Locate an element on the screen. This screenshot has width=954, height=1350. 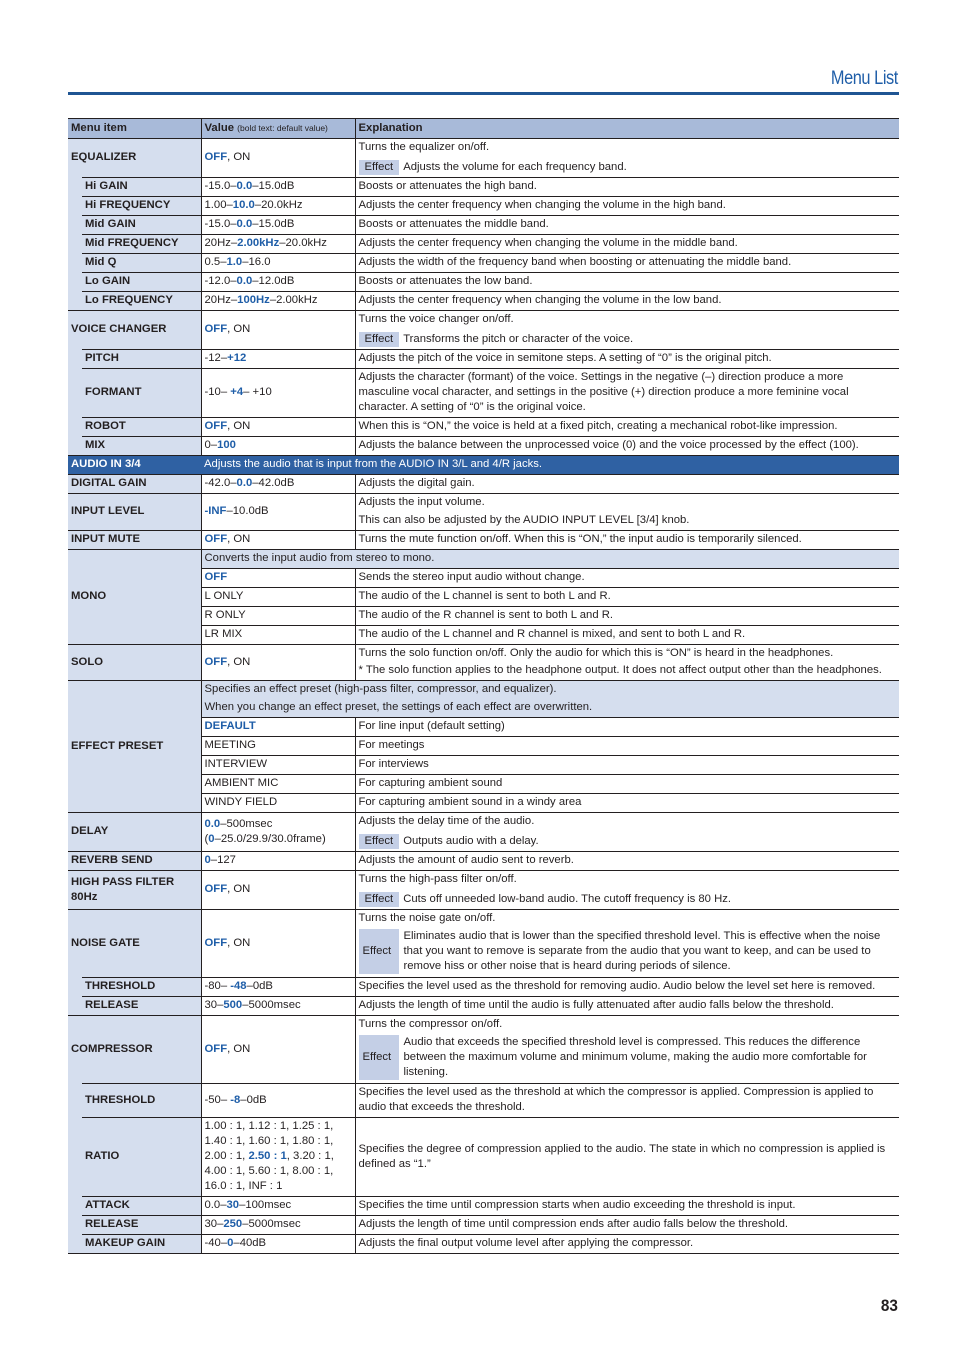
value-range-start: 0.0– is located at coordinates (215, 1205).